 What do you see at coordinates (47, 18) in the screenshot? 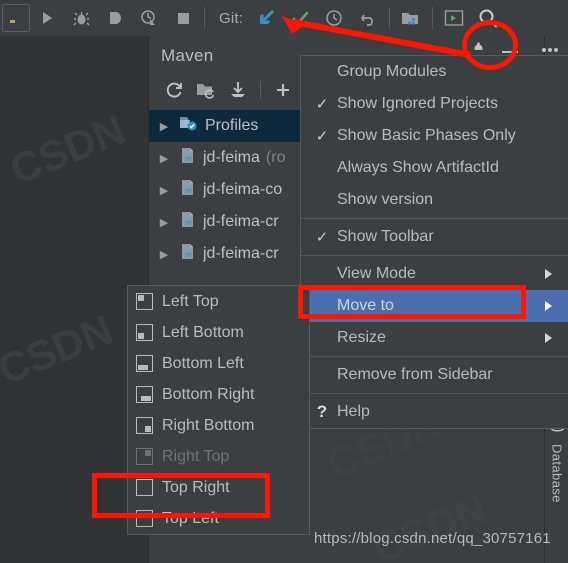
I see `run-icon` at bounding box center [47, 18].